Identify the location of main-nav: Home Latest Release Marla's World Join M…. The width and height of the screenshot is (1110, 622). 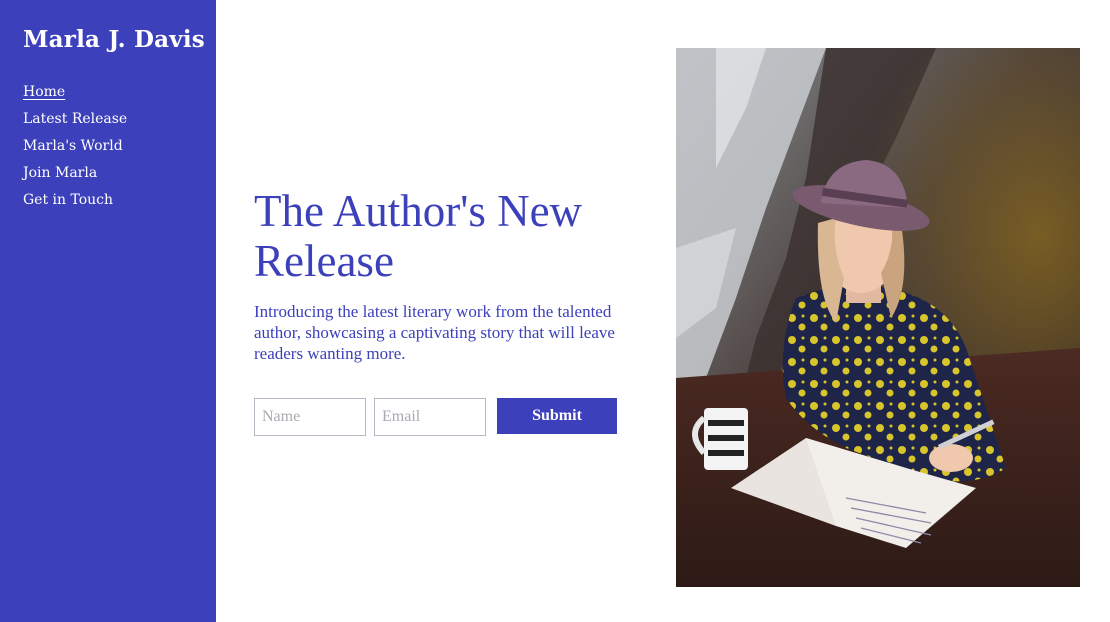
(75, 149).